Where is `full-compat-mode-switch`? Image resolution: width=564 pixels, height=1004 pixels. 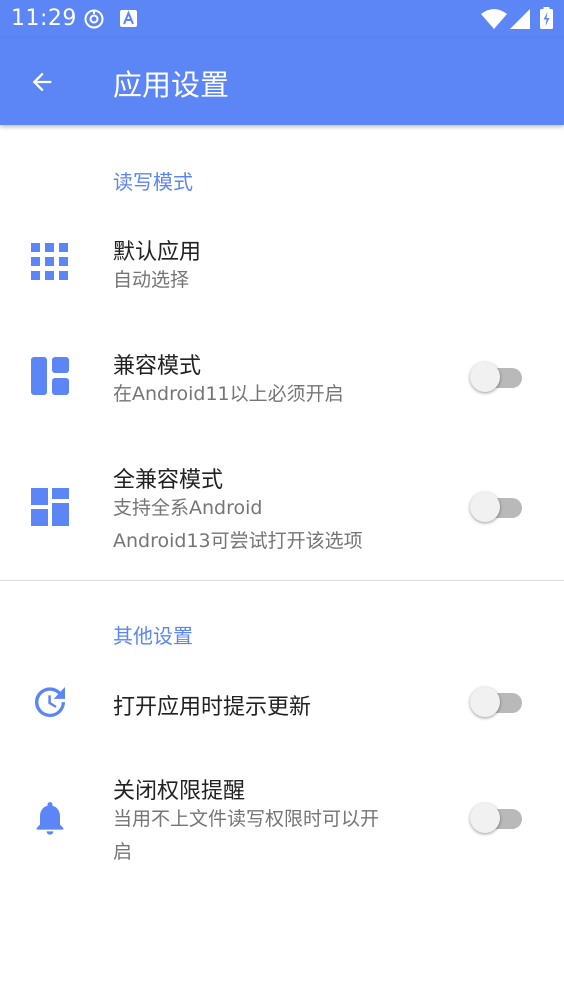
full-compat-mode-switch is located at coordinates (497, 507).